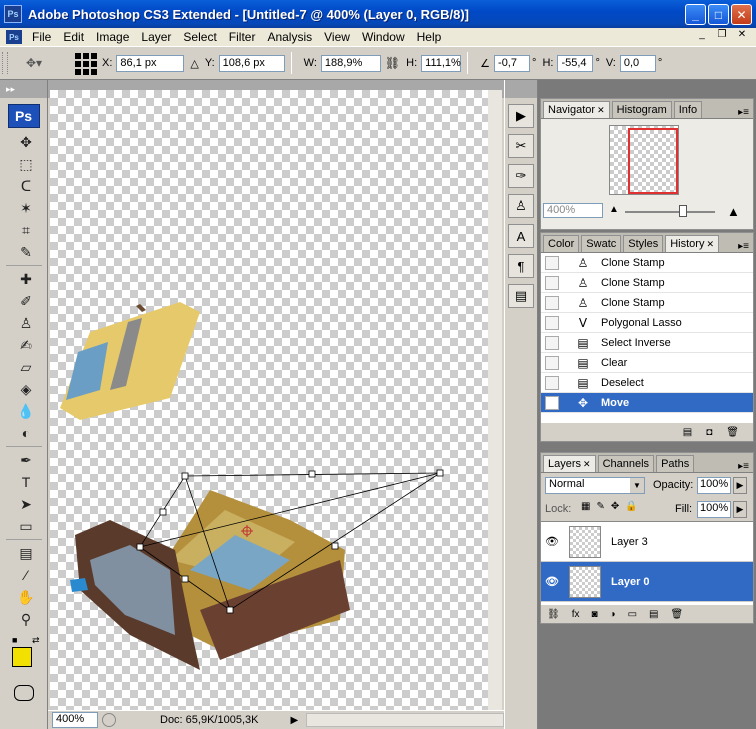 This screenshot has height=729, width=756. Describe the element at coordinates (405, 720) in the screenshot. I see `horizontal-scrollbar` at that location.